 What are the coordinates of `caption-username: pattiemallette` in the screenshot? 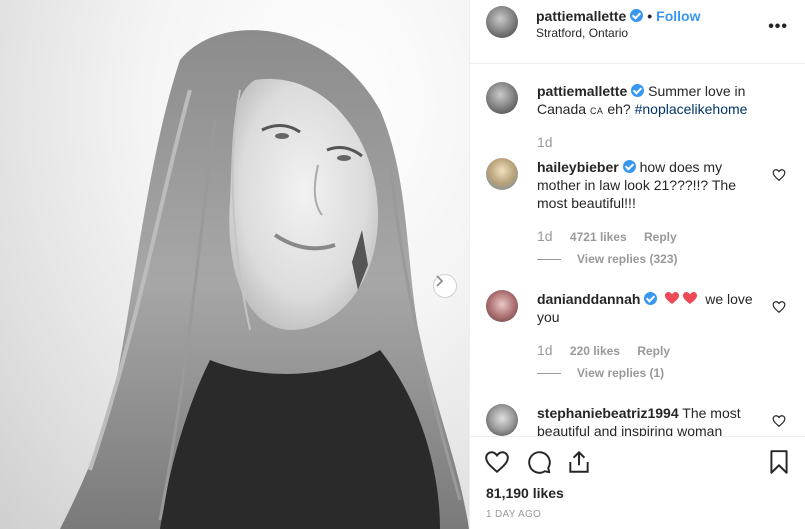 It's located at (582, 91).